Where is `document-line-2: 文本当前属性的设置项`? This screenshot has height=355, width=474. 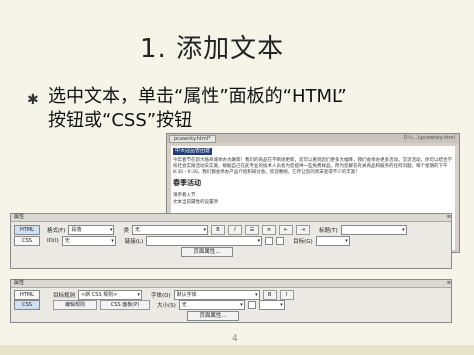
document-line-2: 文本当前属性的设置项 is located at coordinates (195, 202).